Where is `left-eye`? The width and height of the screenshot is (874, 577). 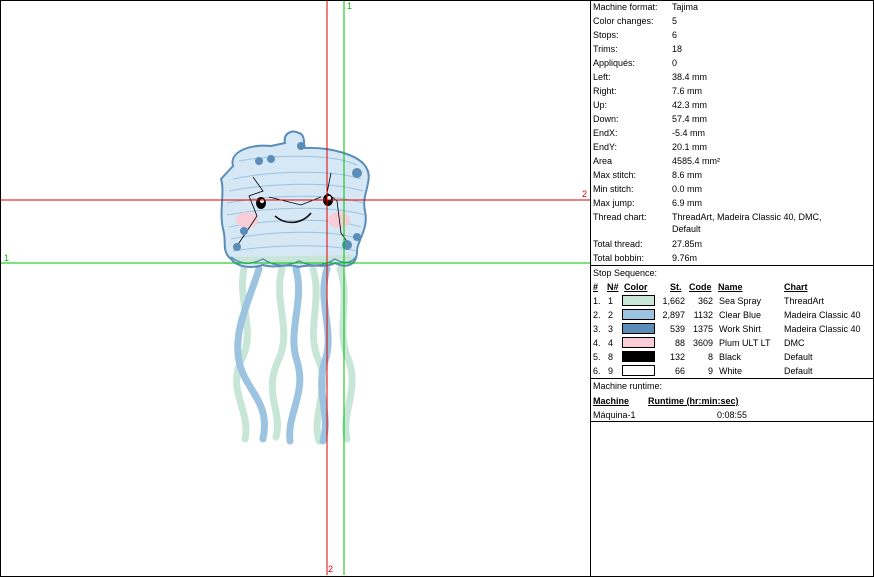
left-eye is located at coordinates (261, 203).